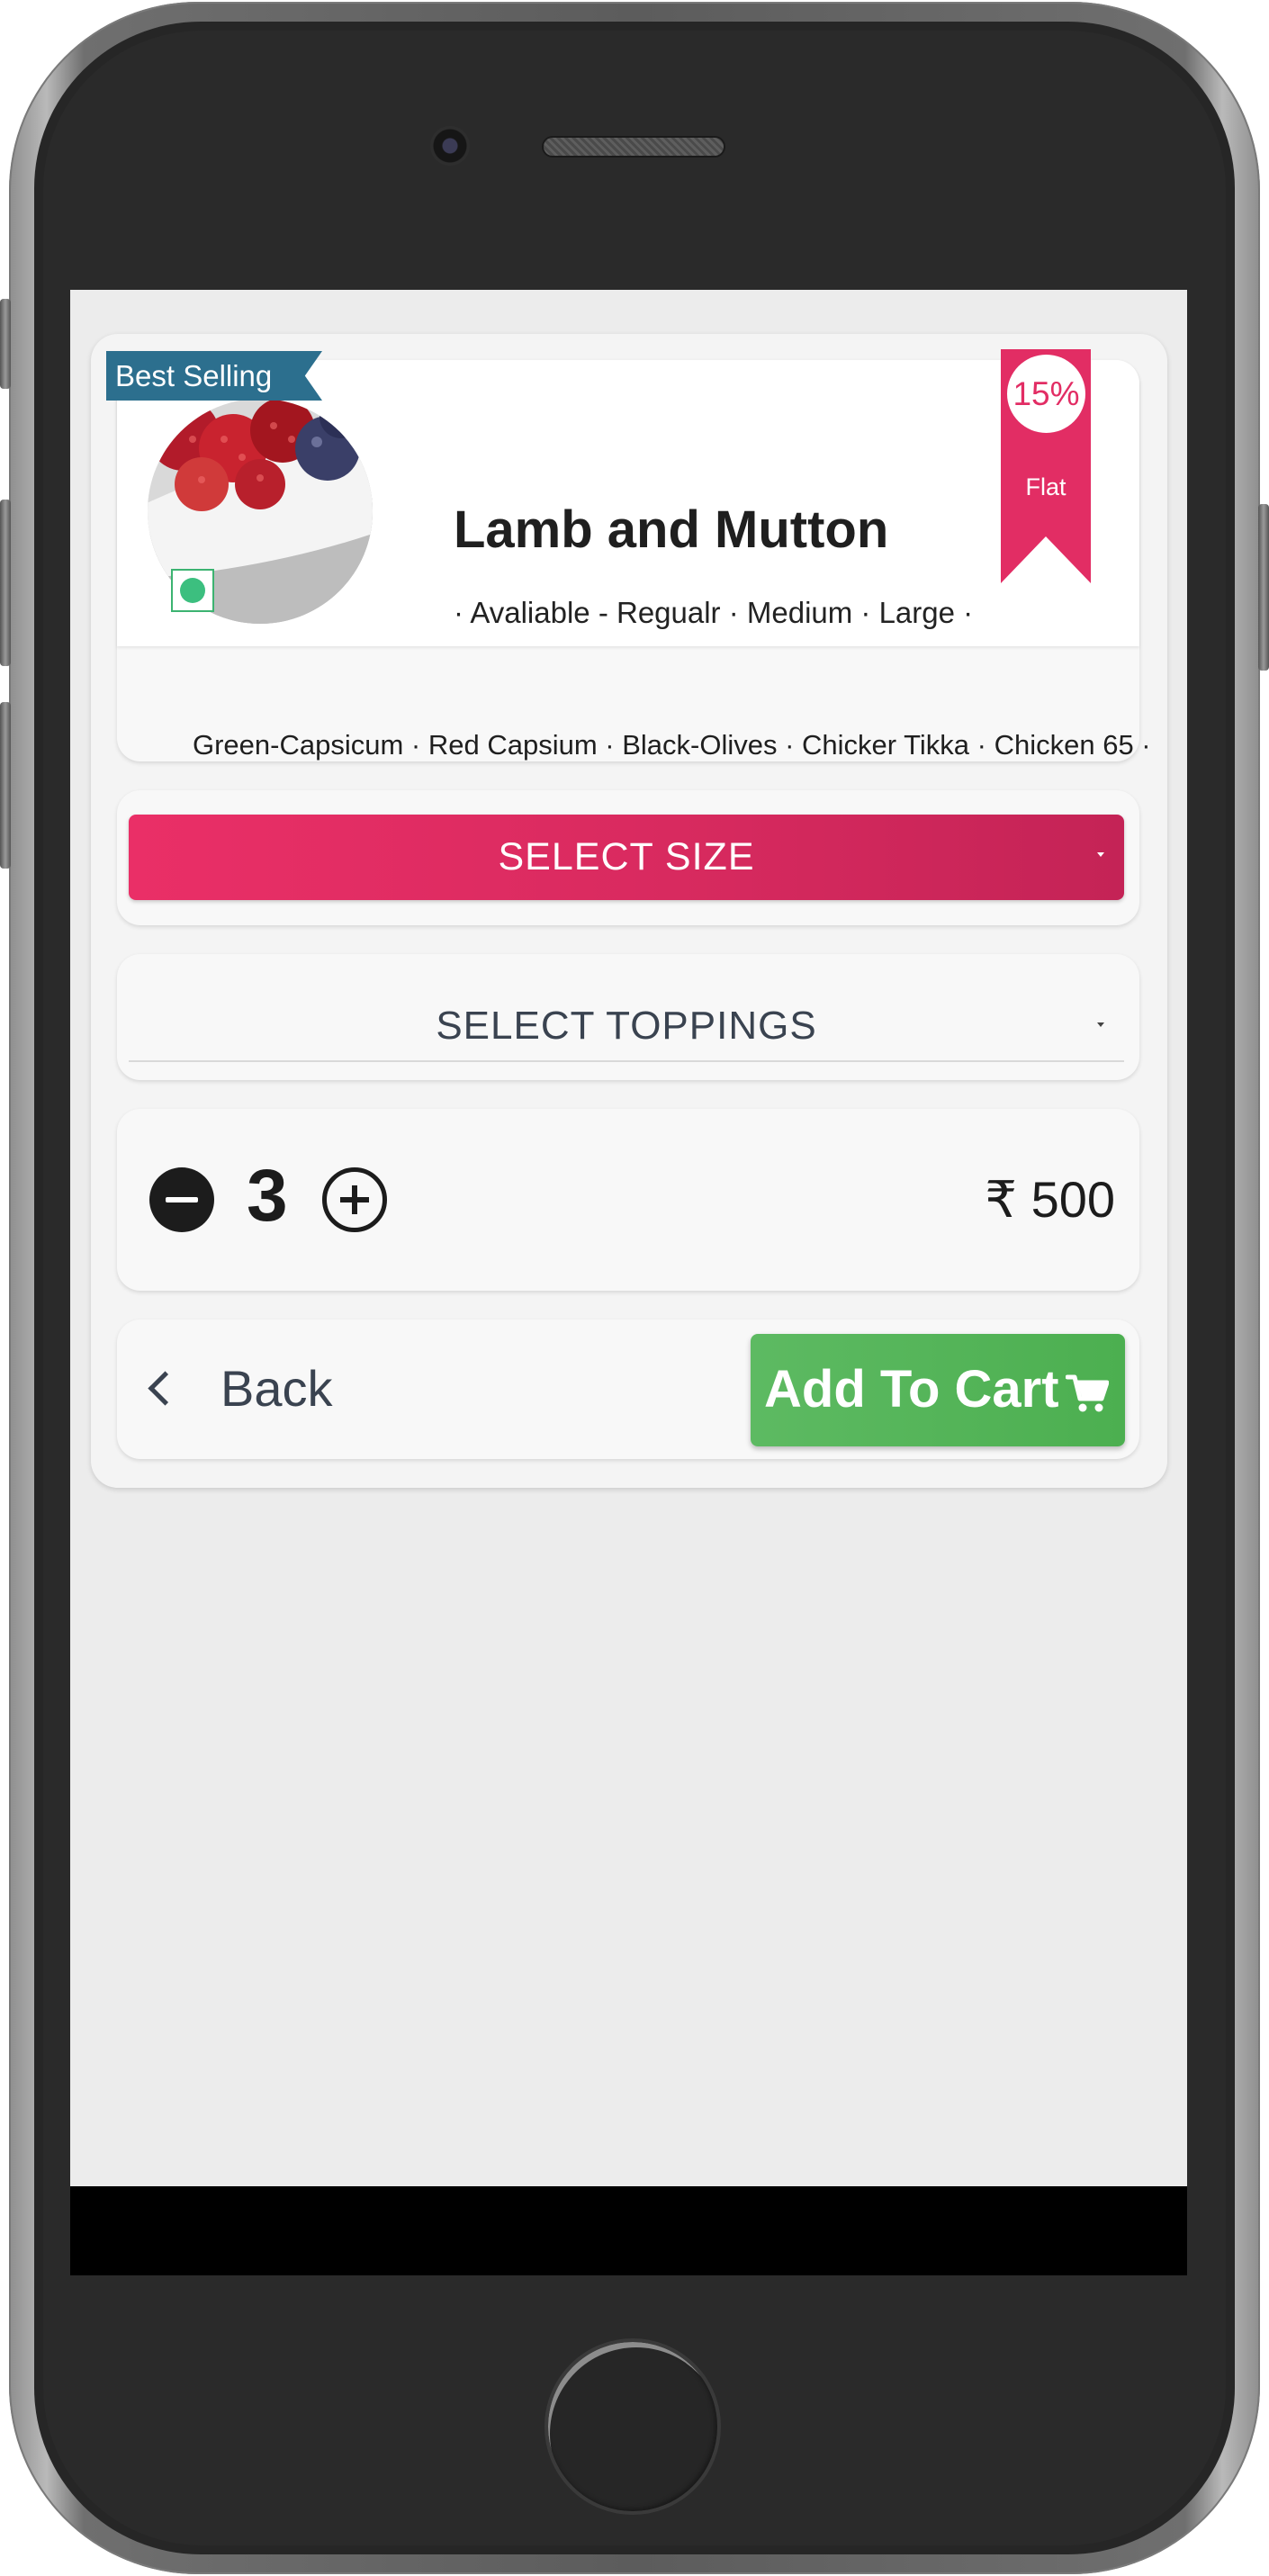 This screenshot has width=1269, height=2576. I want to click on veg-indicator-icon, so click(192, 590).